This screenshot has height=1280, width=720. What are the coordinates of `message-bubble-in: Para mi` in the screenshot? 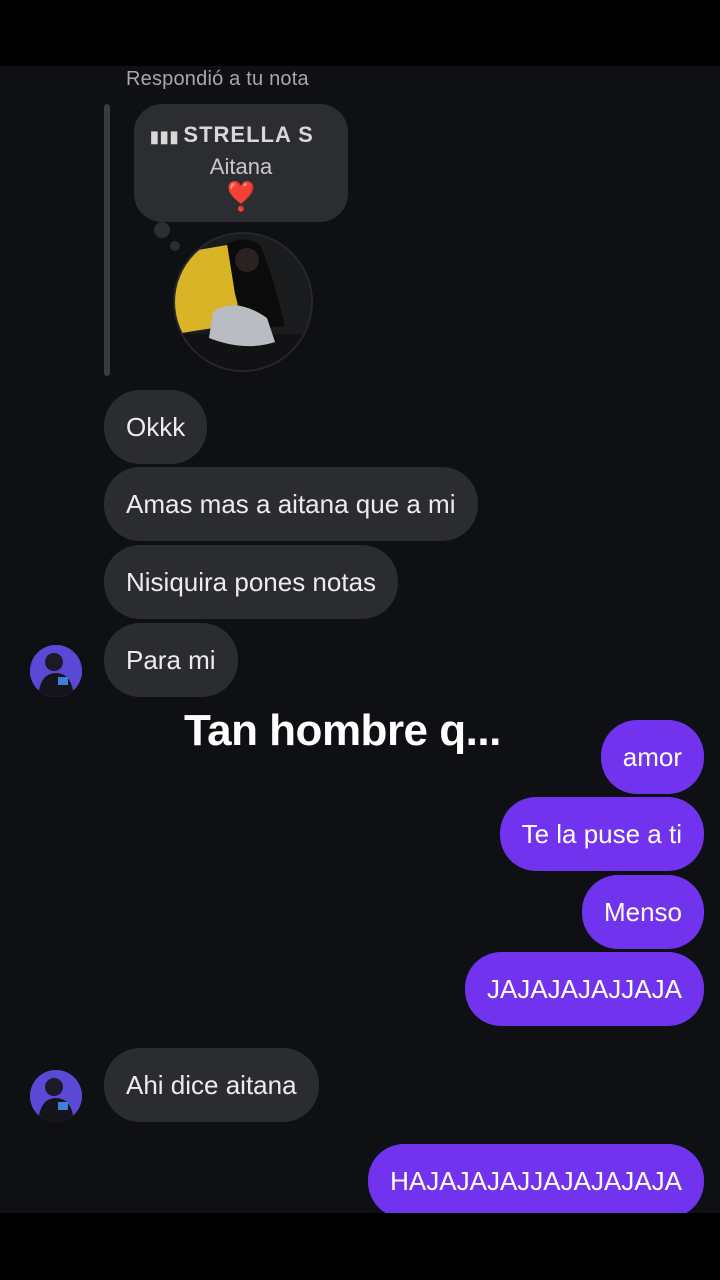 It's located at (171, 660).